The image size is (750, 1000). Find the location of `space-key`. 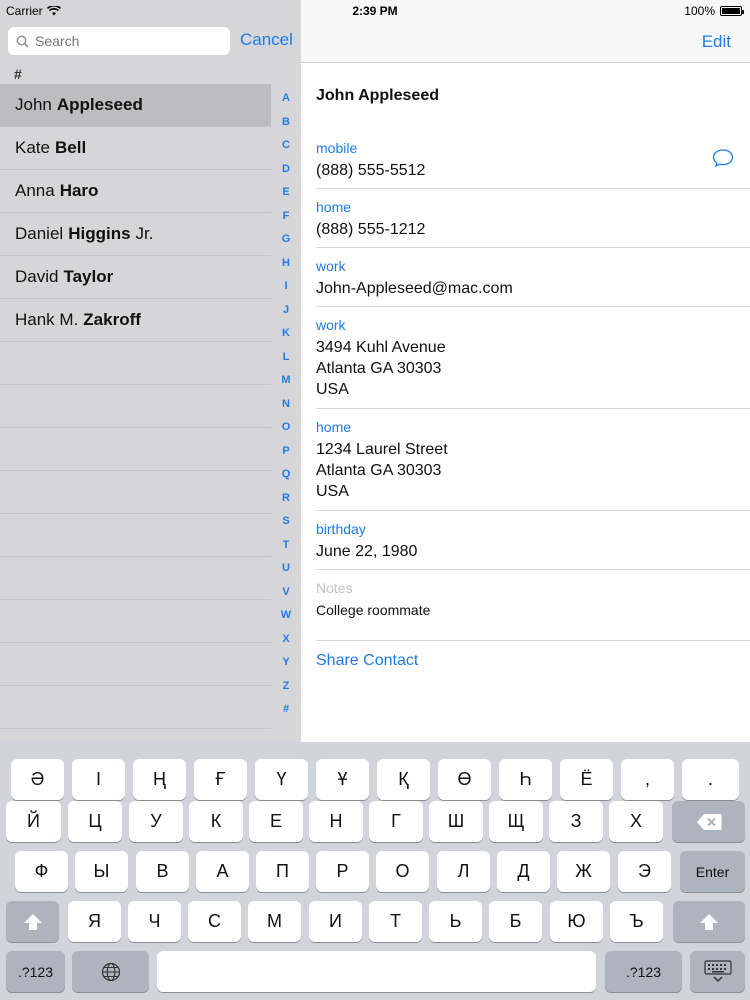

space-key is located at coordinates (376, 971).